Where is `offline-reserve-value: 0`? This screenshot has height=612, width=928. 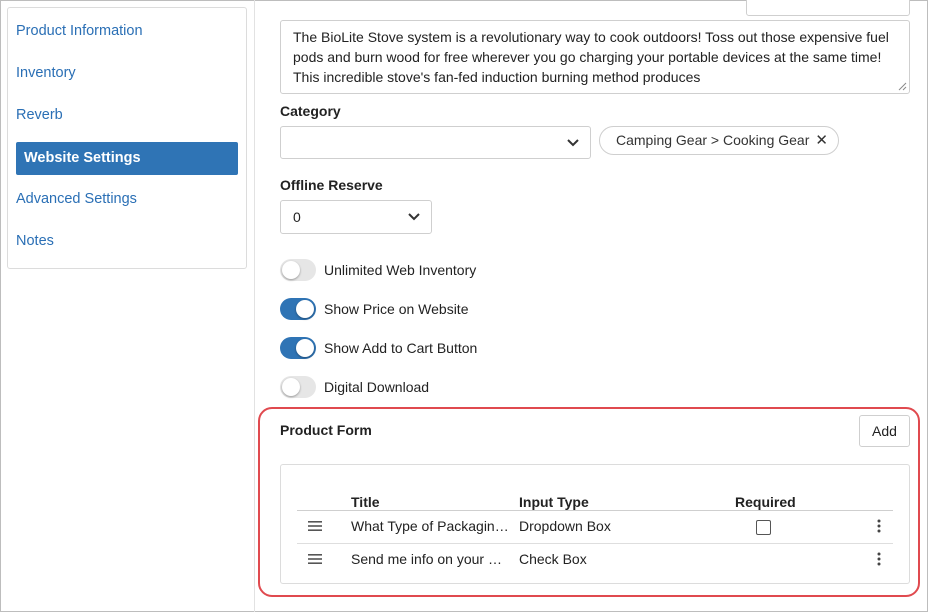 offline-reserve-value: 0 is located at coordinates (297, 217).